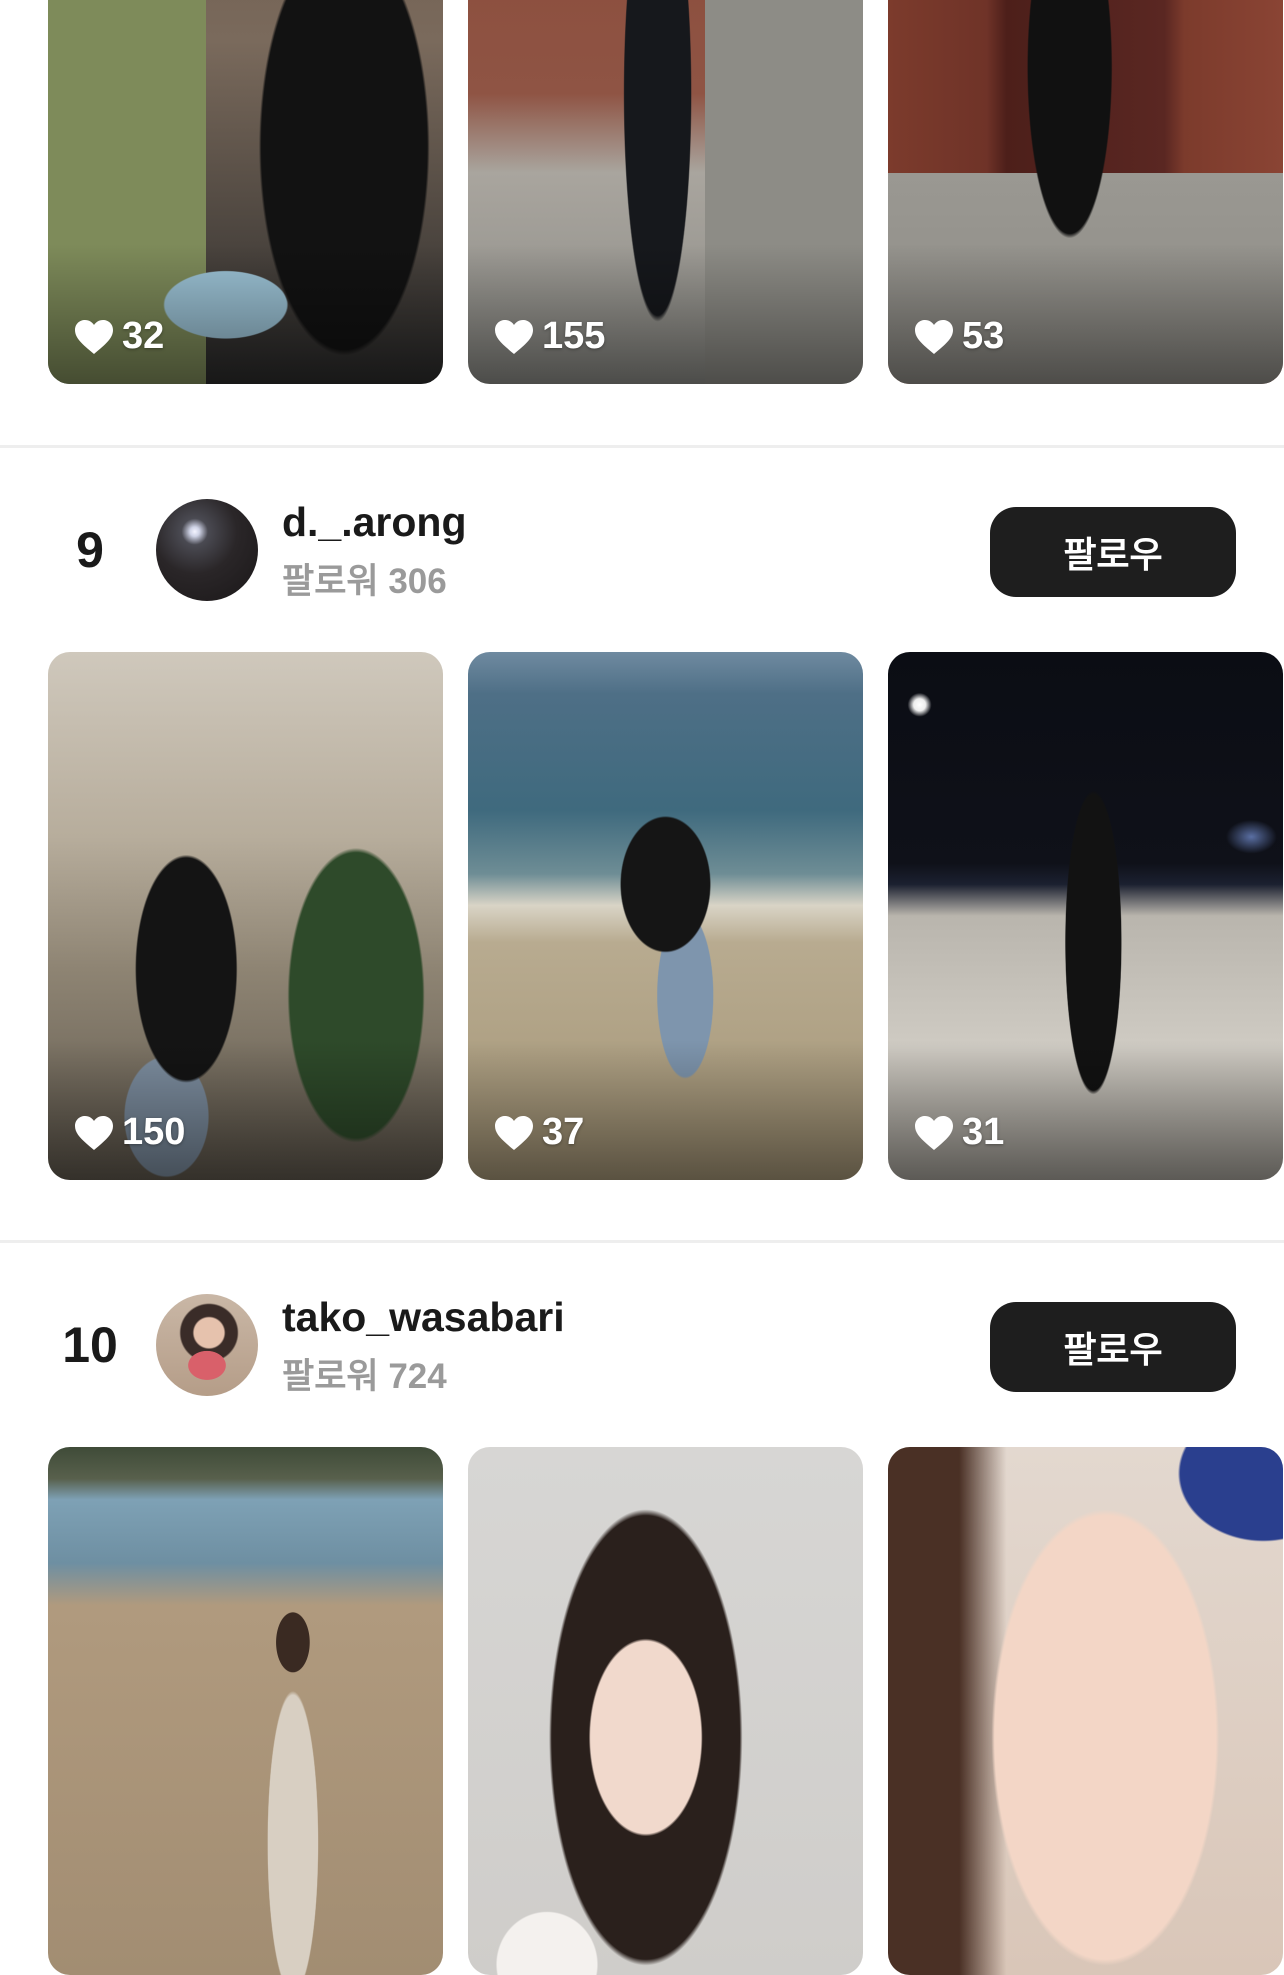 Image resolution: width=1284 pixels, height=1975 pixels. I want to click on rank-number: 10, so click(90, 1345).